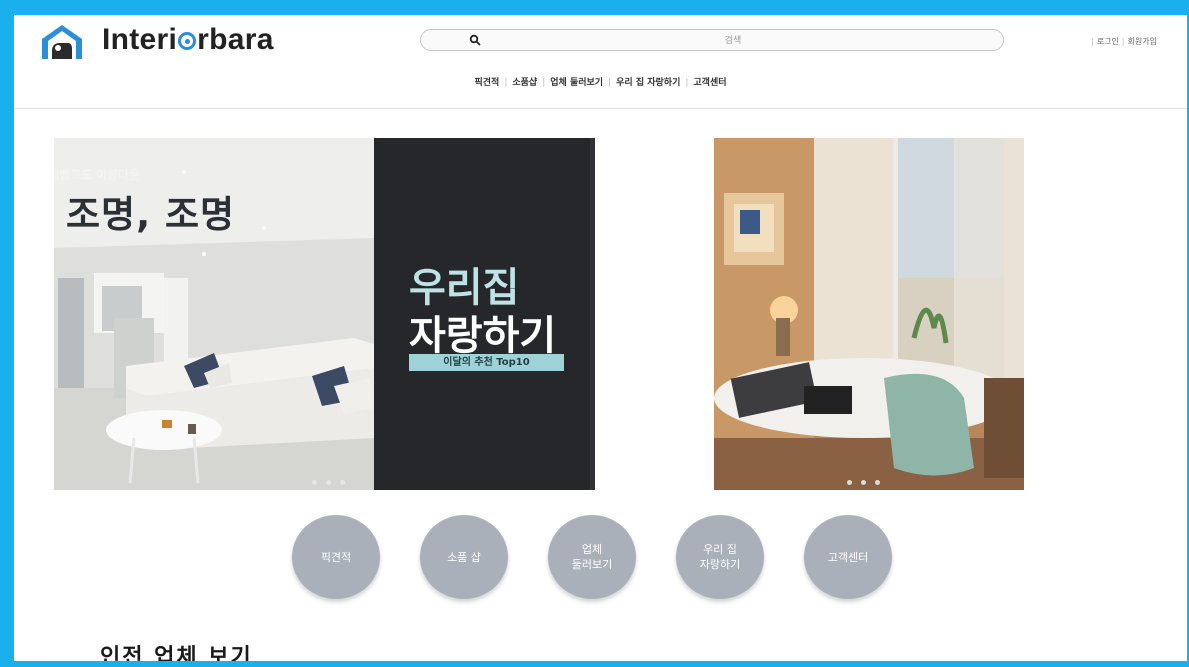 The width and height of the screenshot is (1189, 667). Describe the element at coordinates (1142, 41) in the screenshot. I see `signup-link: 회원가입` at that location.